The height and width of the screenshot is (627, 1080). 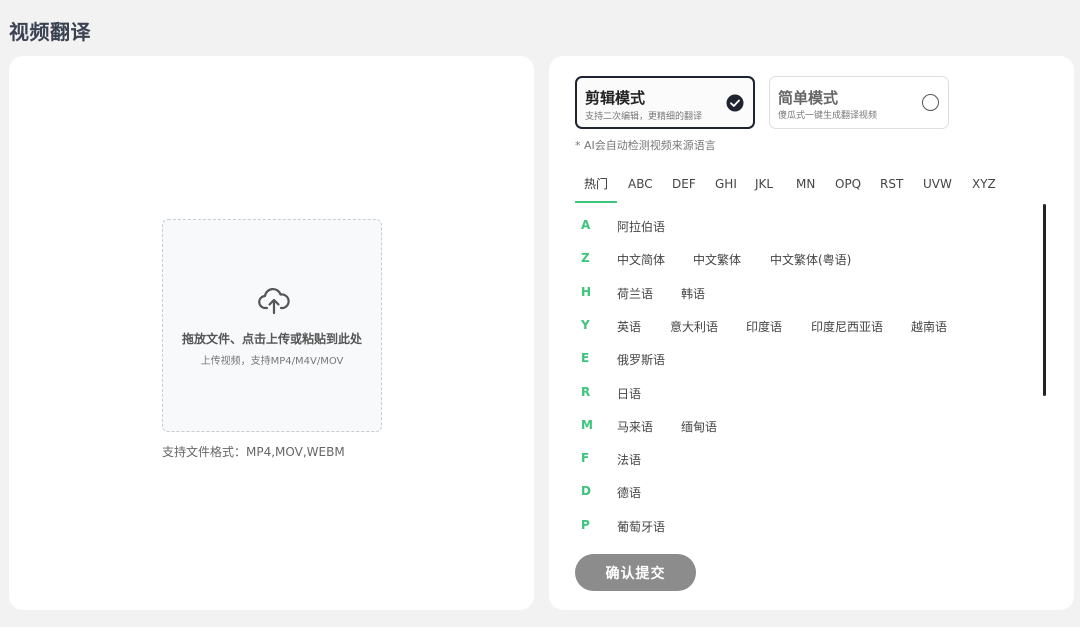 What do you see at coordinates (735, 103) in the screenshot?
I see `check-circle-icon` at bounding box center [735, 103].